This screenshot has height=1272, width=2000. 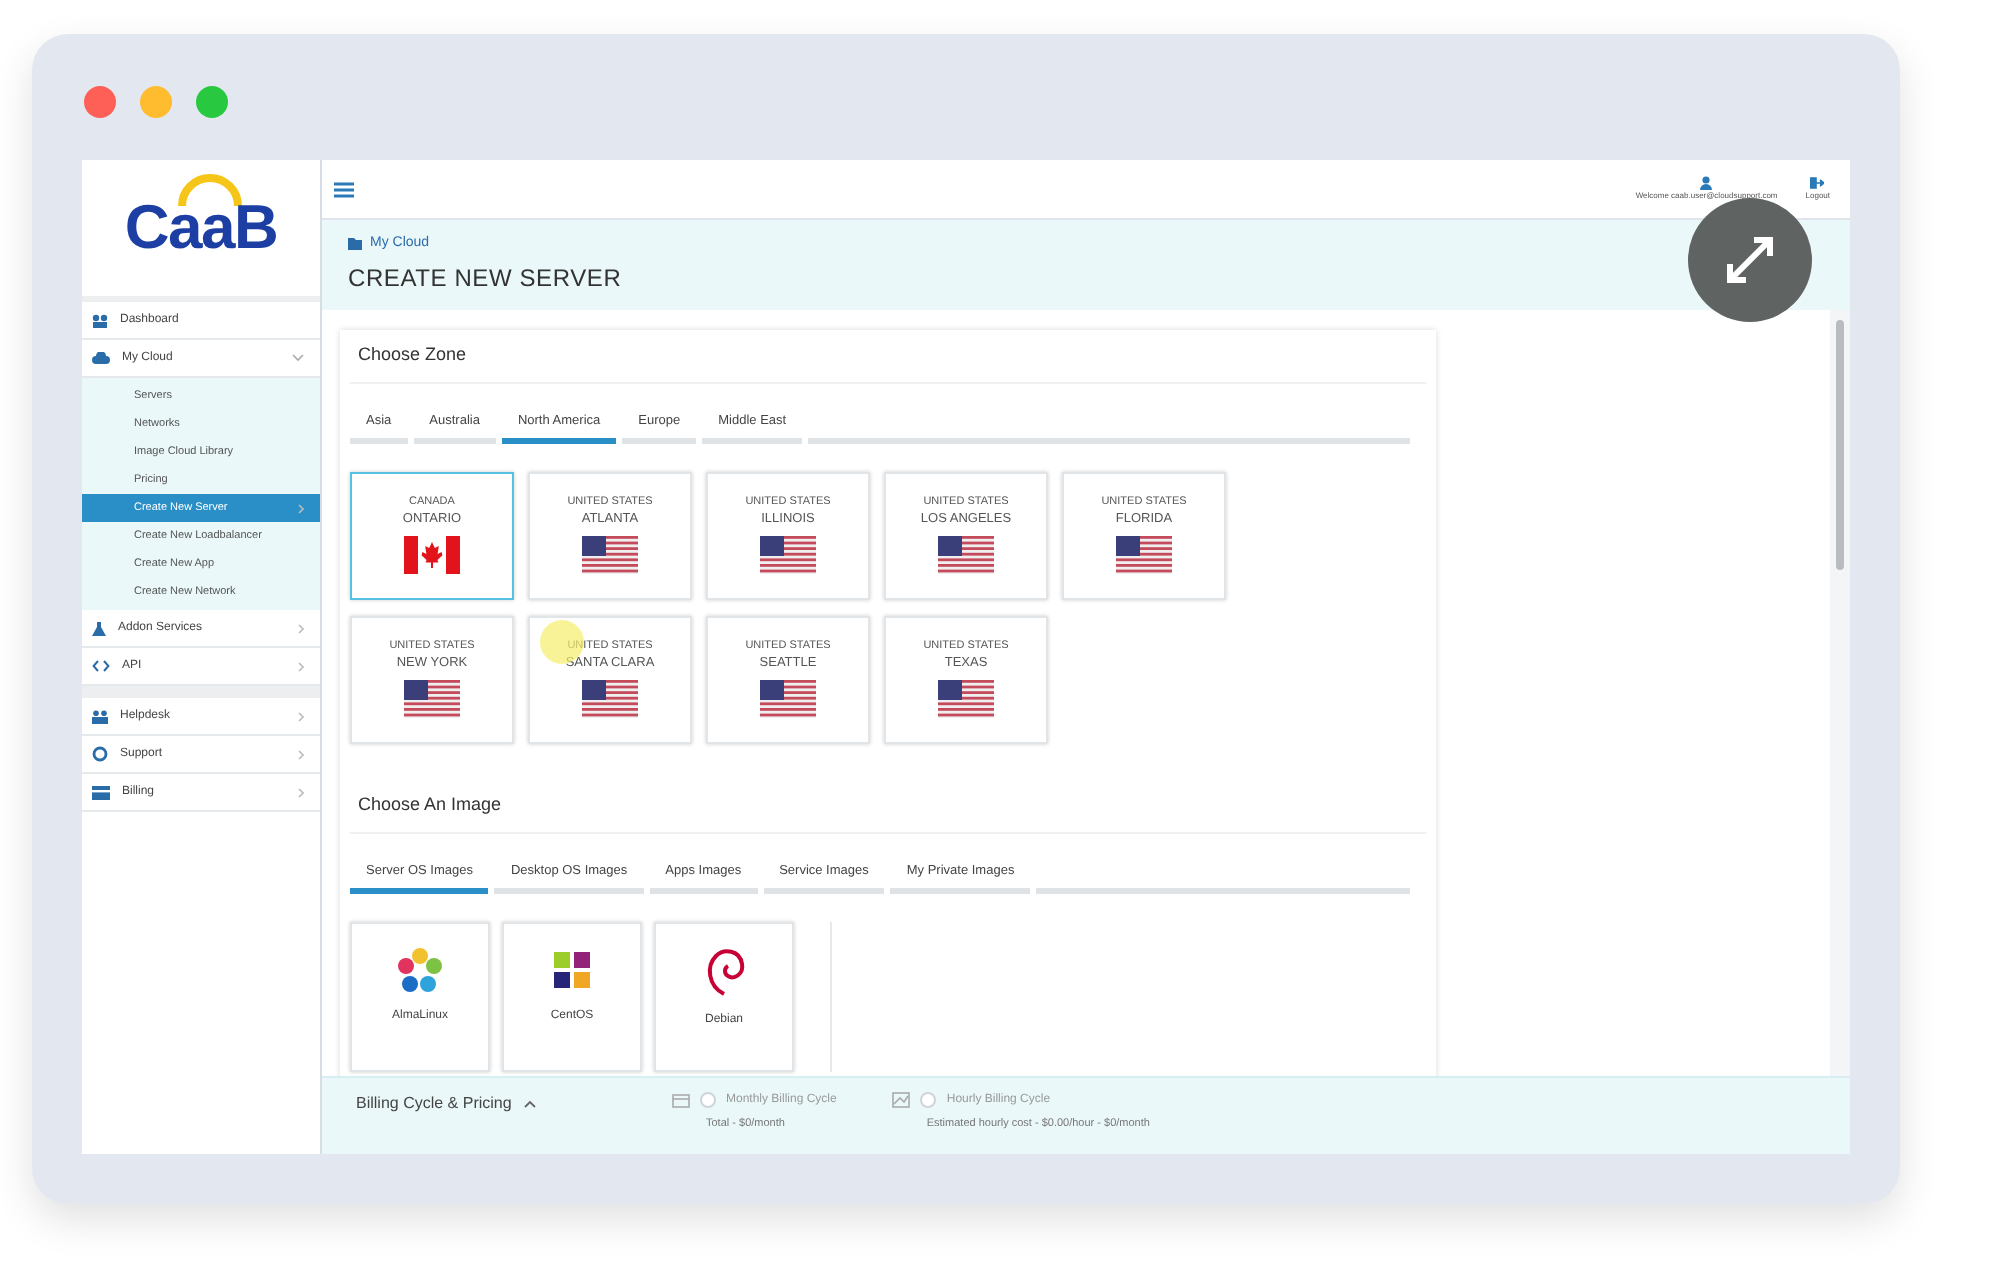 I want to click on section-title: Choose Zone, so click(x=888, y=357).